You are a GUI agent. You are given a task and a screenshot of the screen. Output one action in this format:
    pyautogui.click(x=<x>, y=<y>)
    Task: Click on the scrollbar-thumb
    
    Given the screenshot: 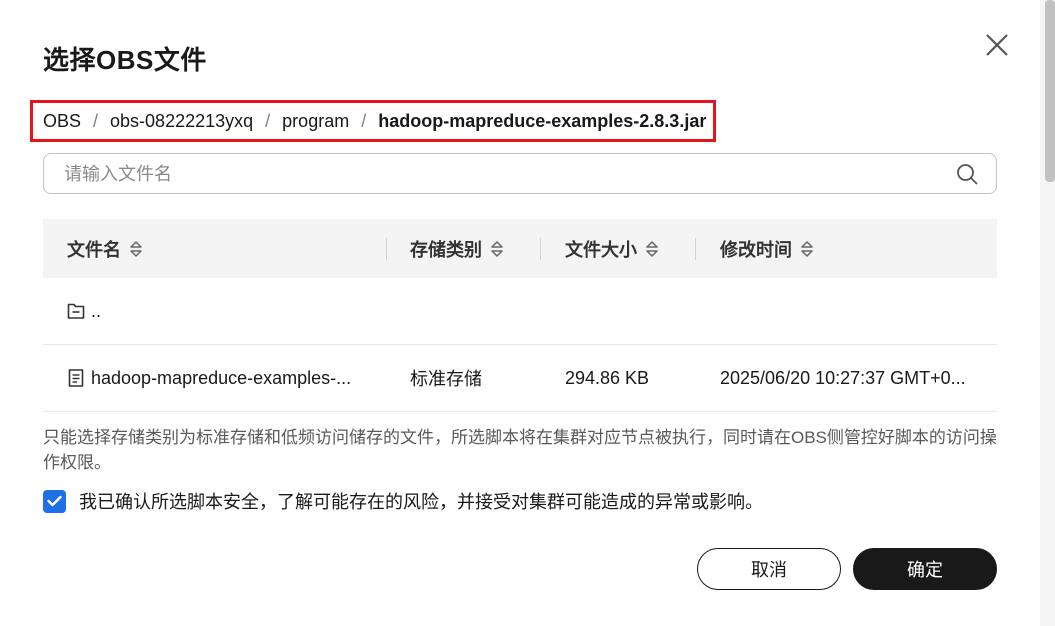 What is the action you would take?
    pyautogui.click(x=1050, y=91)
    